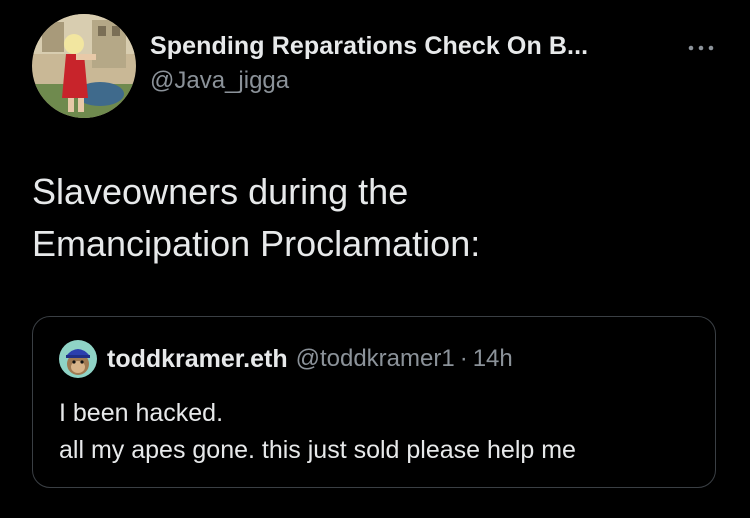  What do you see at coordinates (78, 359) in the screenshot?
I see `quoted-author-avatar` at bounding box center [78, 359].